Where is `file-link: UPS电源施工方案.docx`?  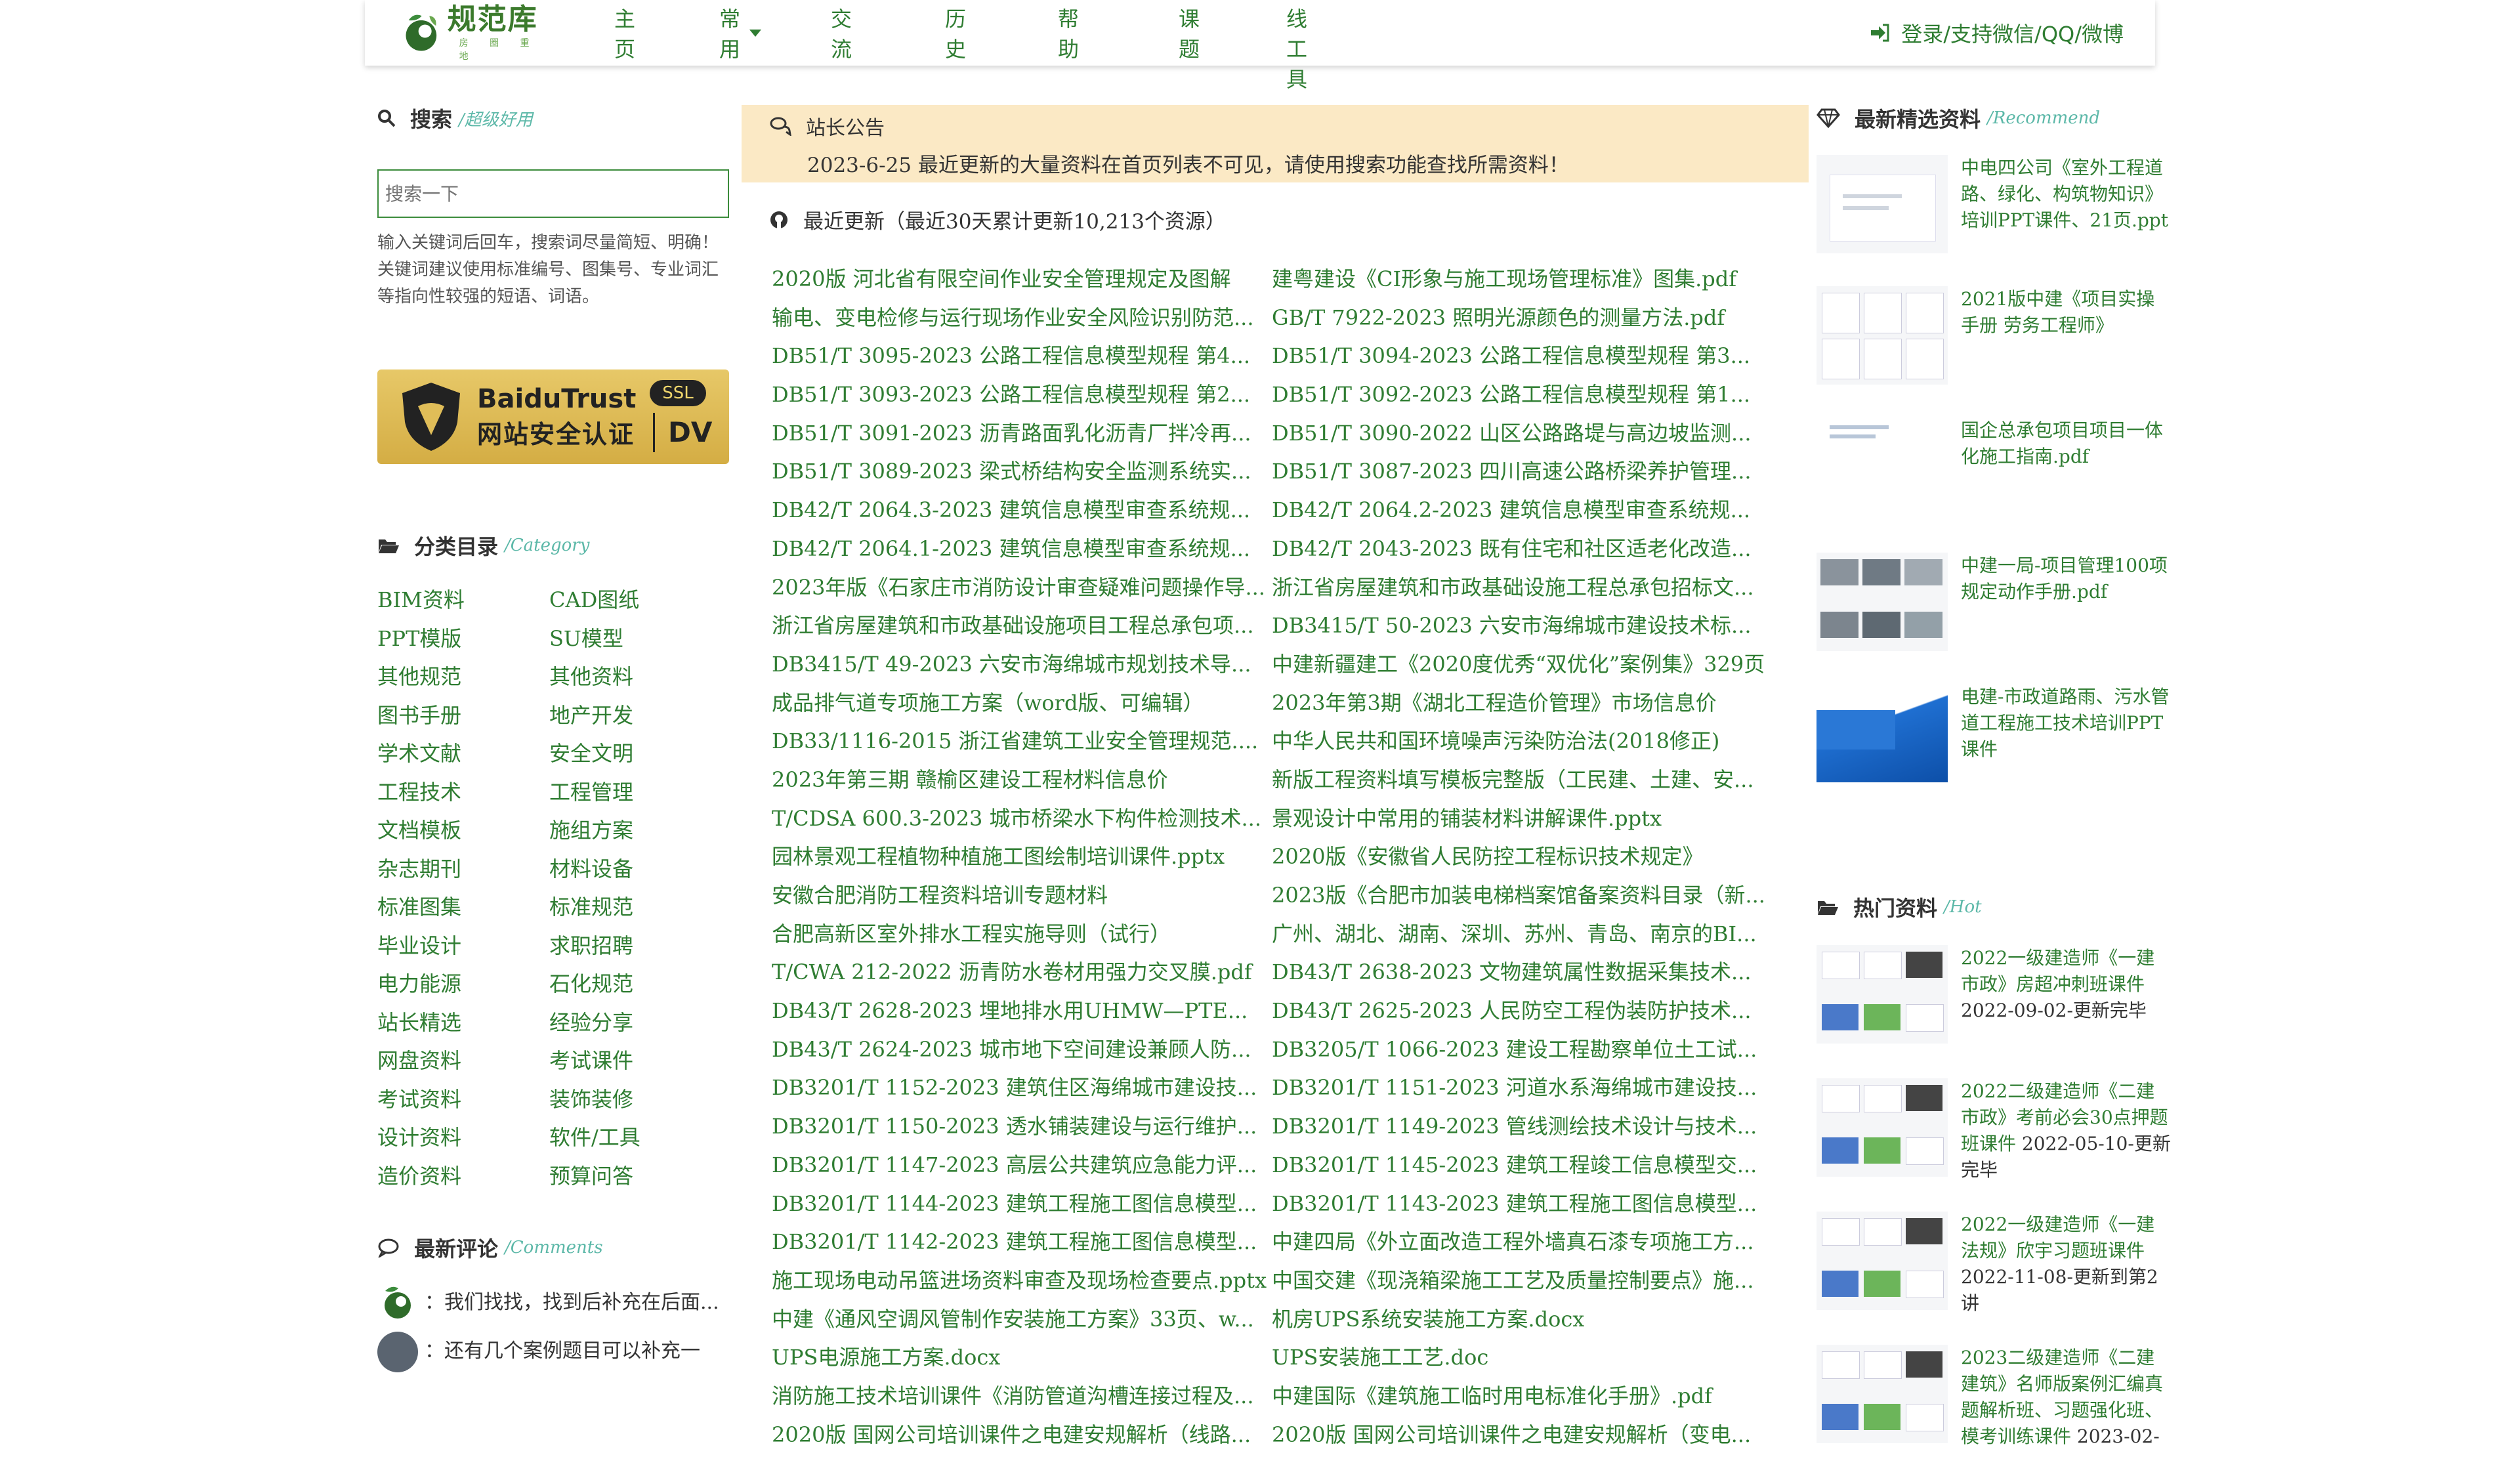 file-link: UPS电源施工方案.docx is located at coordinates (1022, 1357).